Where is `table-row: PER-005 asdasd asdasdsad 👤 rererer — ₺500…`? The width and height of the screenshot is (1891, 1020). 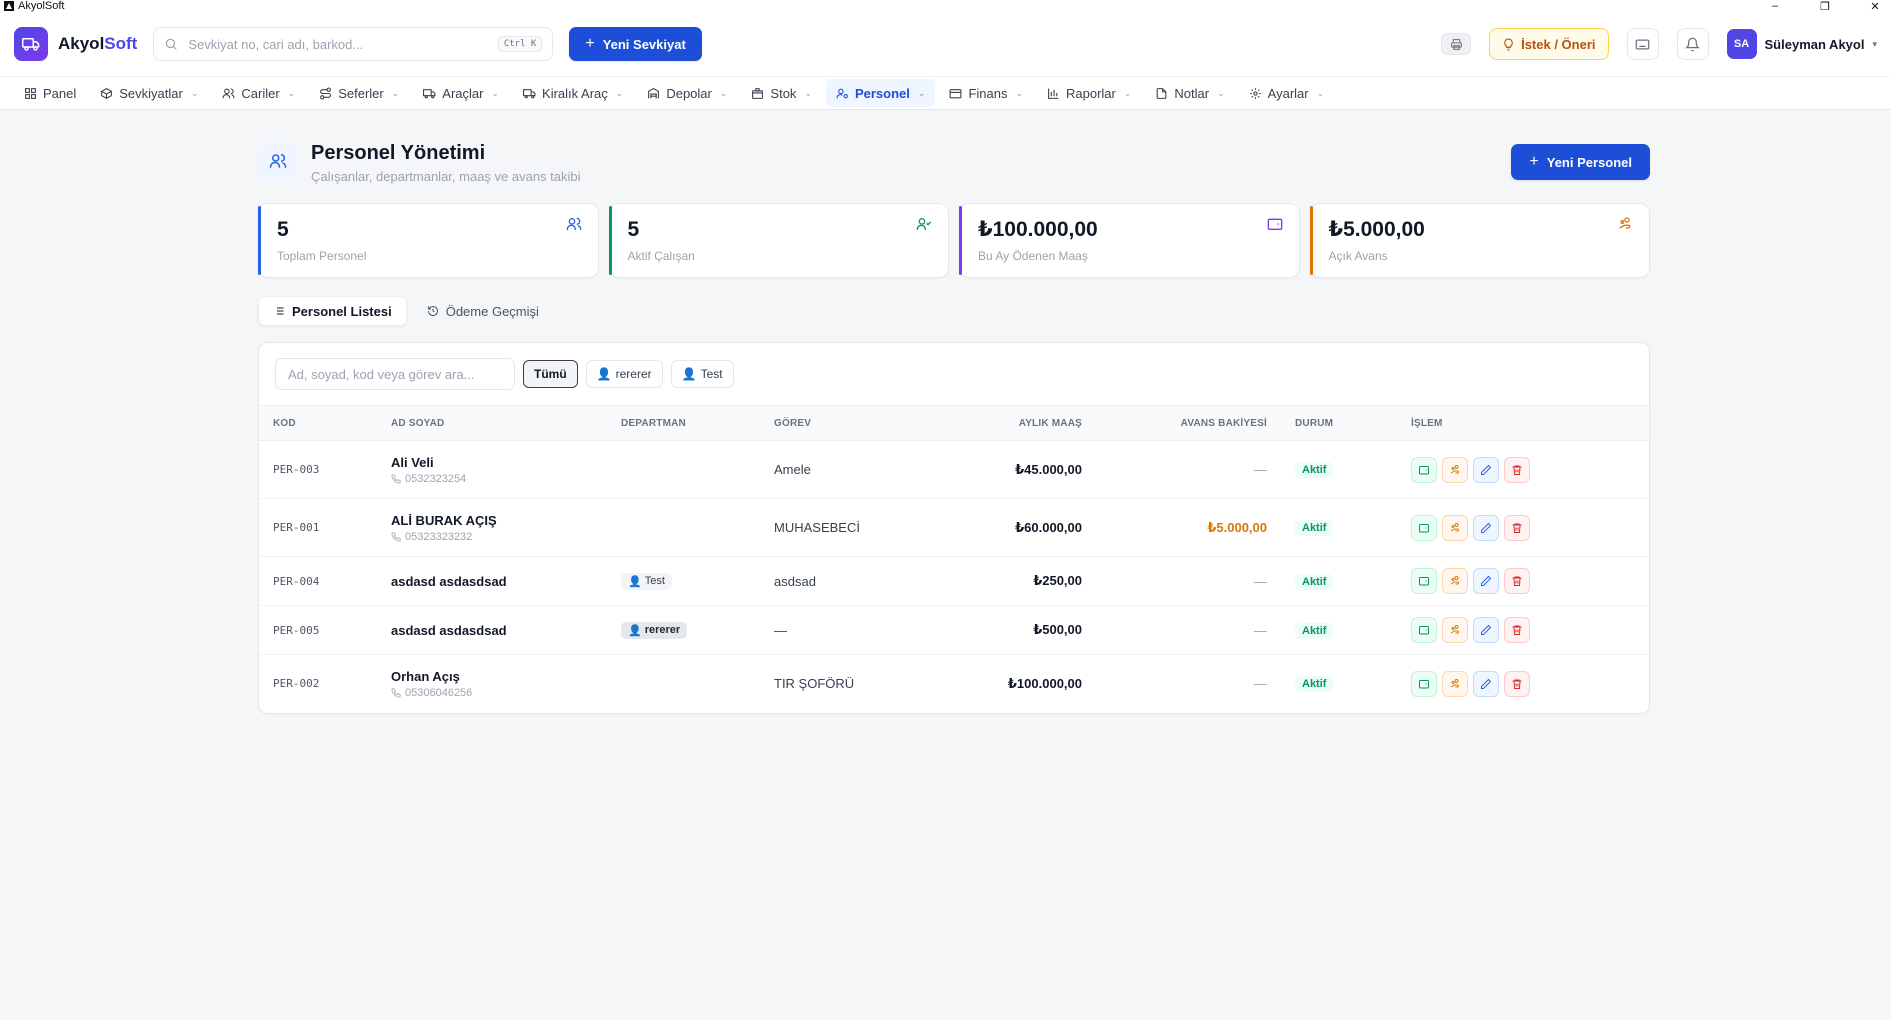 table-row: PER-005 asdasd asdasdsad 👤 rererer — ₺500… is located at coordinates (954, 630).